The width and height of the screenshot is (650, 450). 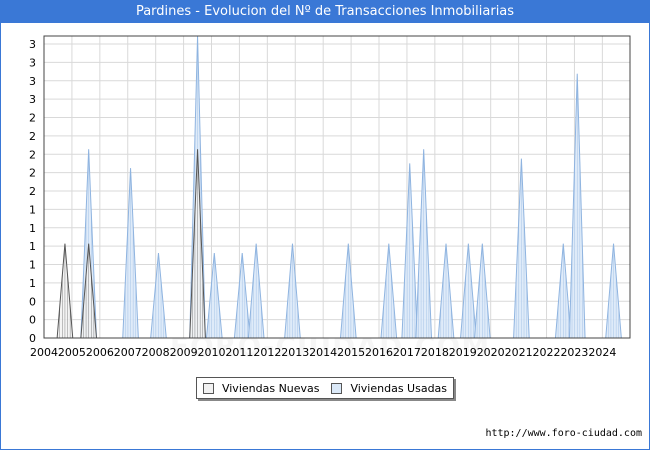 I want to click on x-tick-label: 2014, so click(x=323, y=352).